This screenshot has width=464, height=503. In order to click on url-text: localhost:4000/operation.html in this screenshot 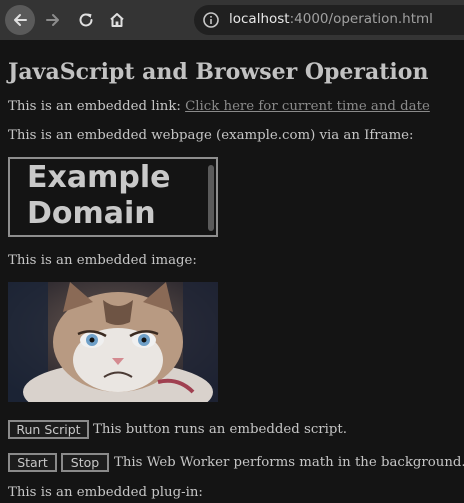, I will do `click(331, 19)`.